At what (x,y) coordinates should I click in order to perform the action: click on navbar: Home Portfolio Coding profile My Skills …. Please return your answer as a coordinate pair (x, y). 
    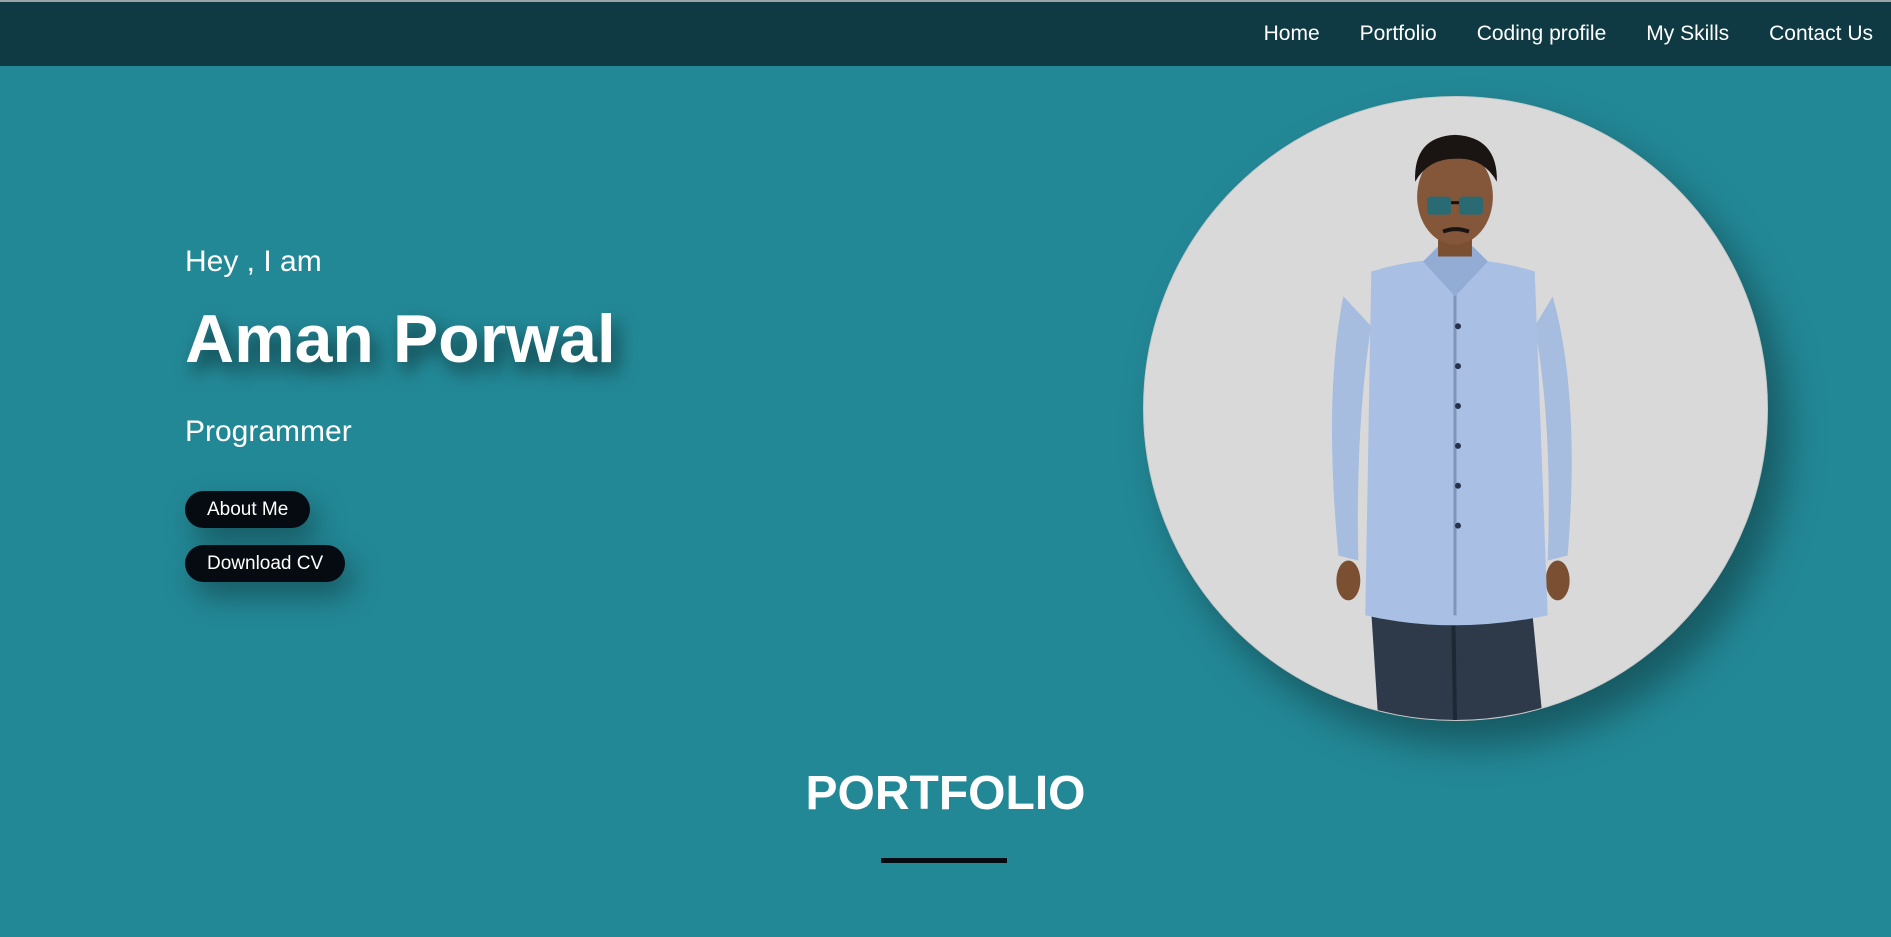
    Looking at the image, I should click on (945, 34).